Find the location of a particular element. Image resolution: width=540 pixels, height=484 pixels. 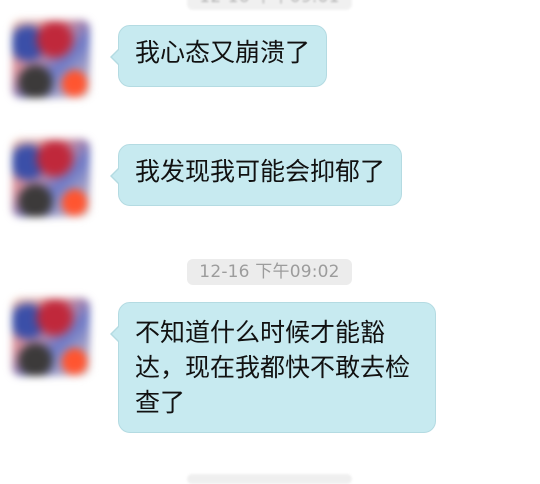

message-bubble: 我发现我可能会抑郁了 is located at coordinates (256, 175).